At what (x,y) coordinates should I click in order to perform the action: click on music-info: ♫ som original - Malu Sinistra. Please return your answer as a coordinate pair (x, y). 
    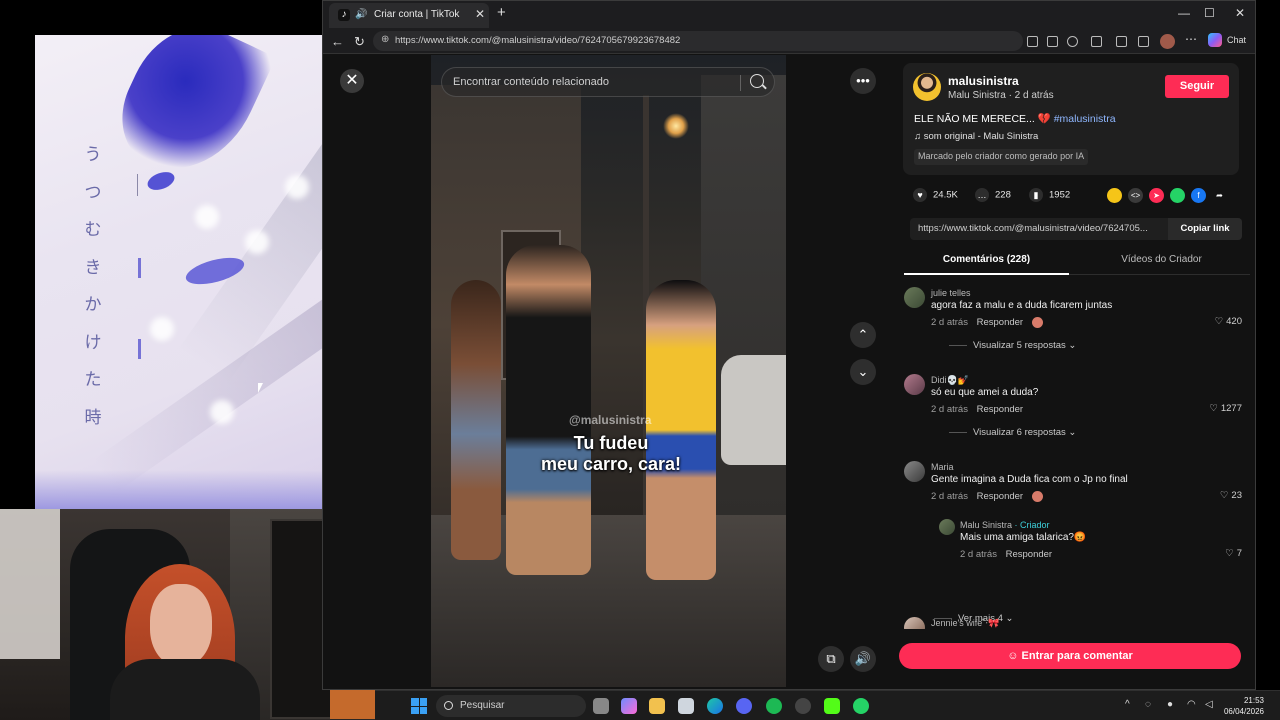
    Looking at the image, I should click on (976, 136).